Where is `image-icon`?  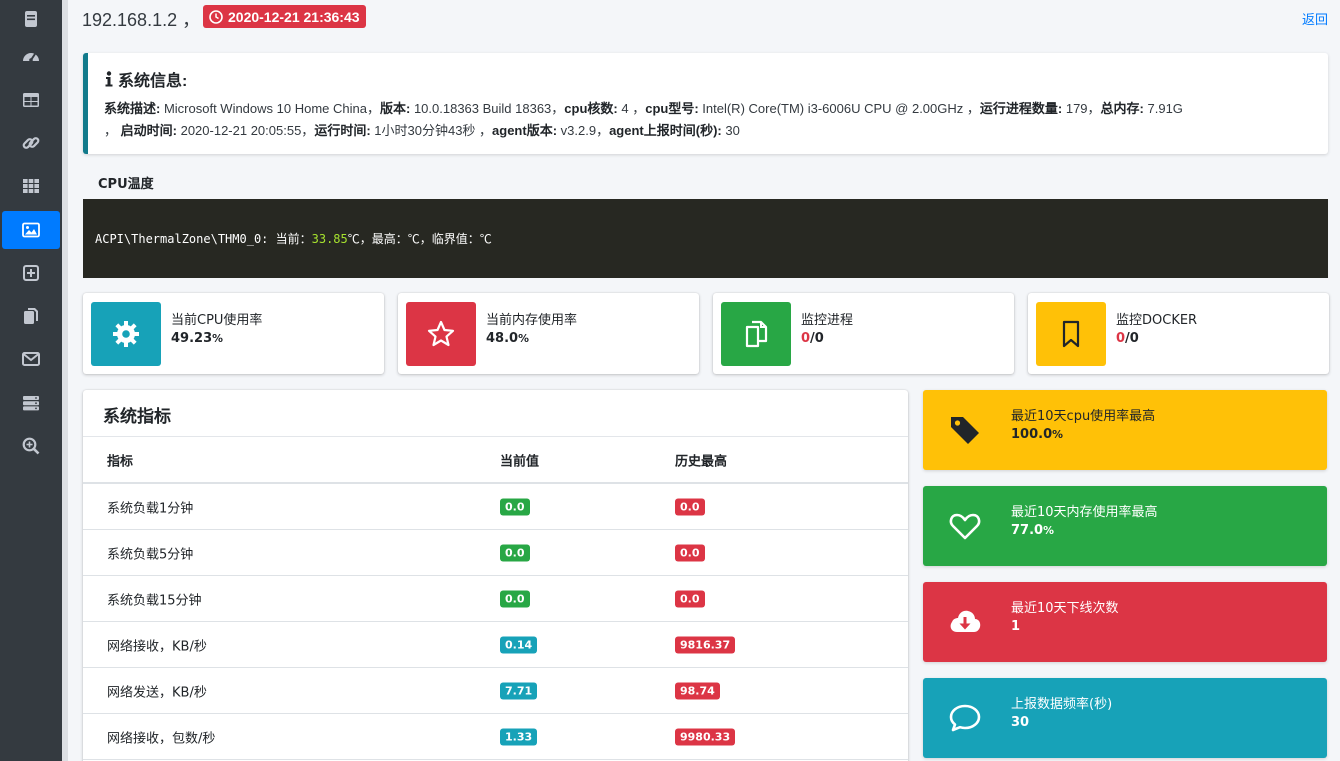
image-icon is located at coordinates (31, 230).